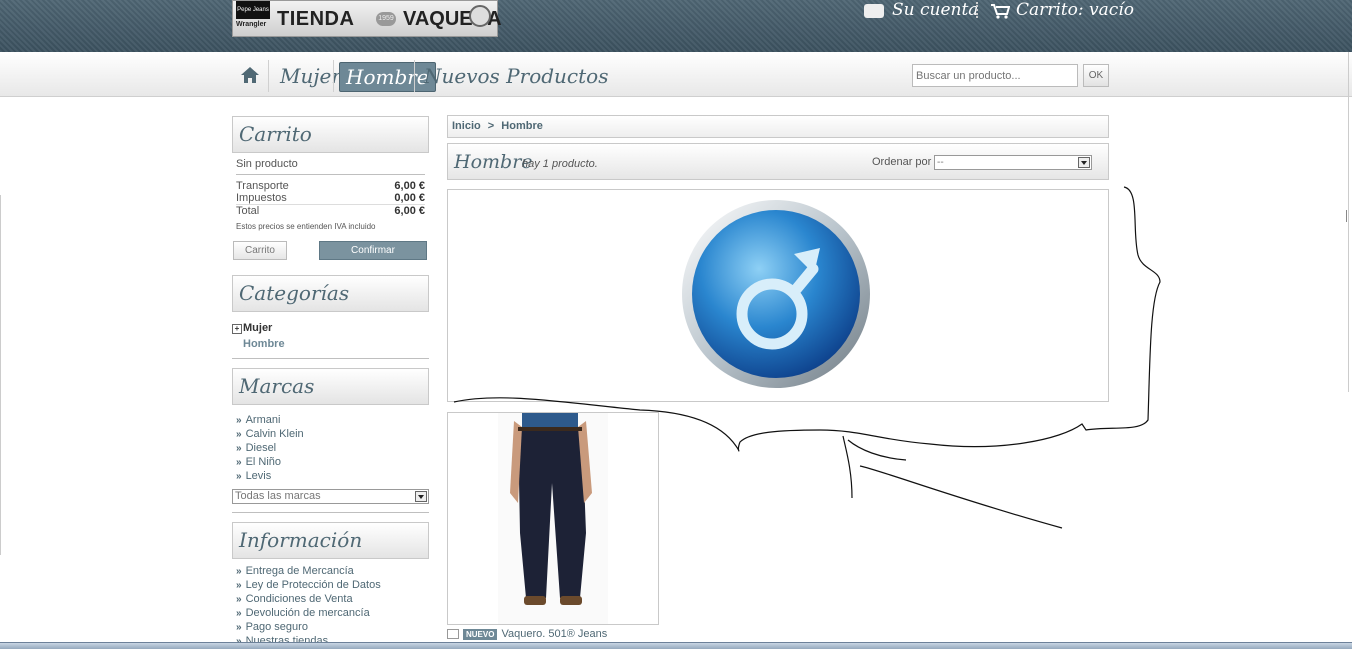  What do you see at coordinates (262, 186) in the screenshot?
I see `cart-row-label: Transporte` at bounding box center [262, 186].